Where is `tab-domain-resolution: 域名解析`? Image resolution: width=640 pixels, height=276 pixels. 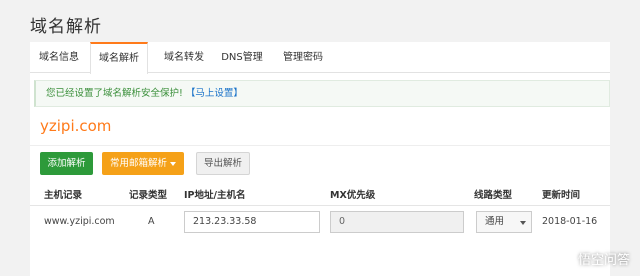
tab-domain-resolution: 域名解析 is located at coordinates (119, 58).